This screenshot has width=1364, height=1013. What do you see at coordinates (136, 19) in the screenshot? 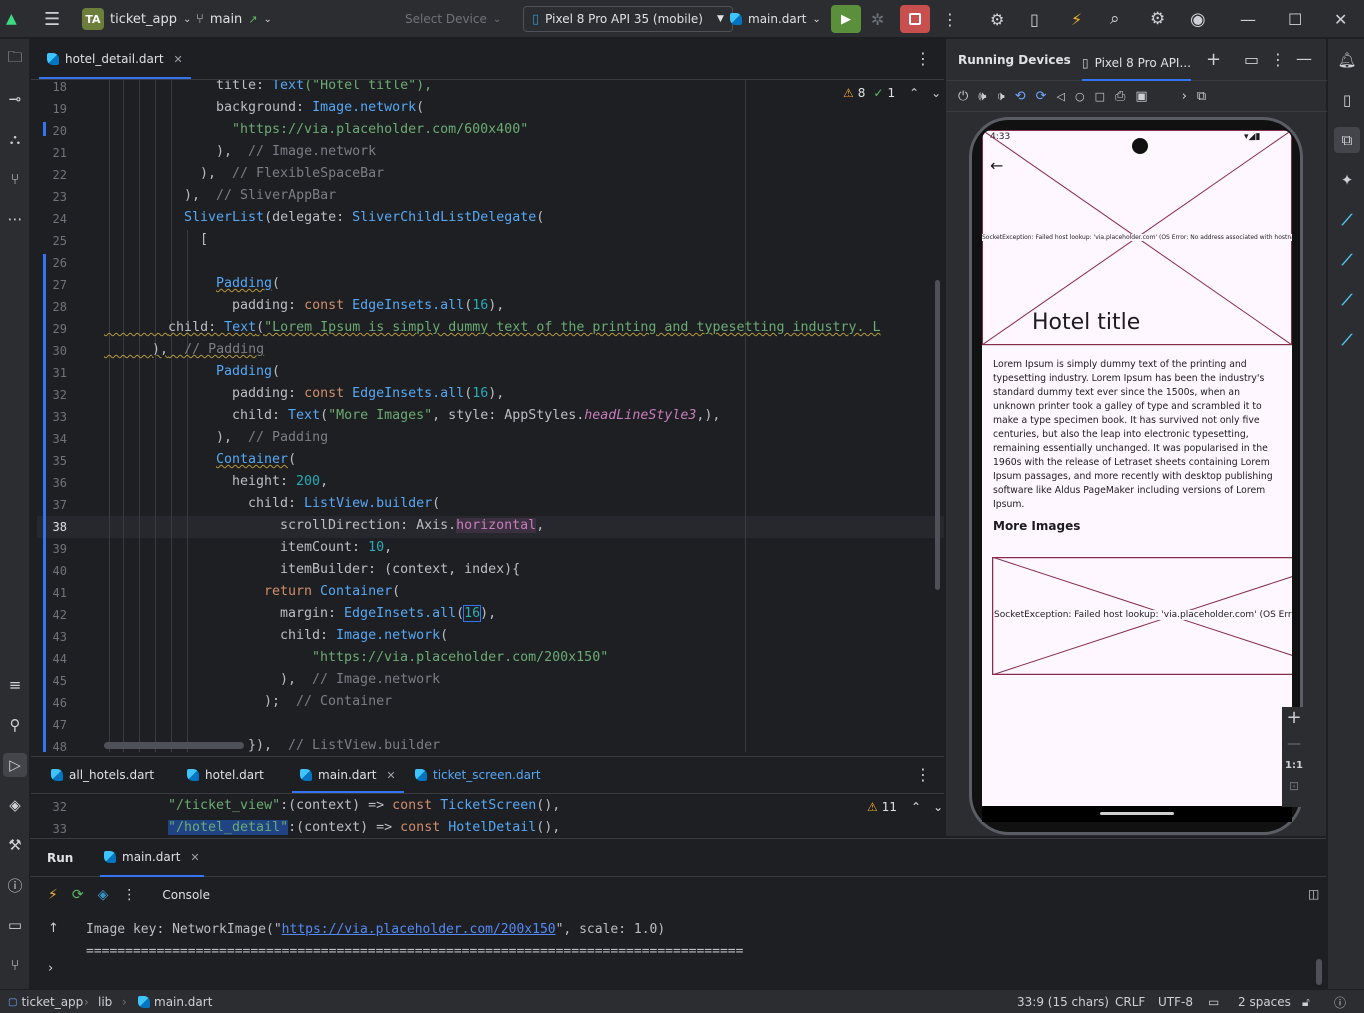
I see `project-selector: TA ticket_app ⌄` at bounding box center [136, 19].